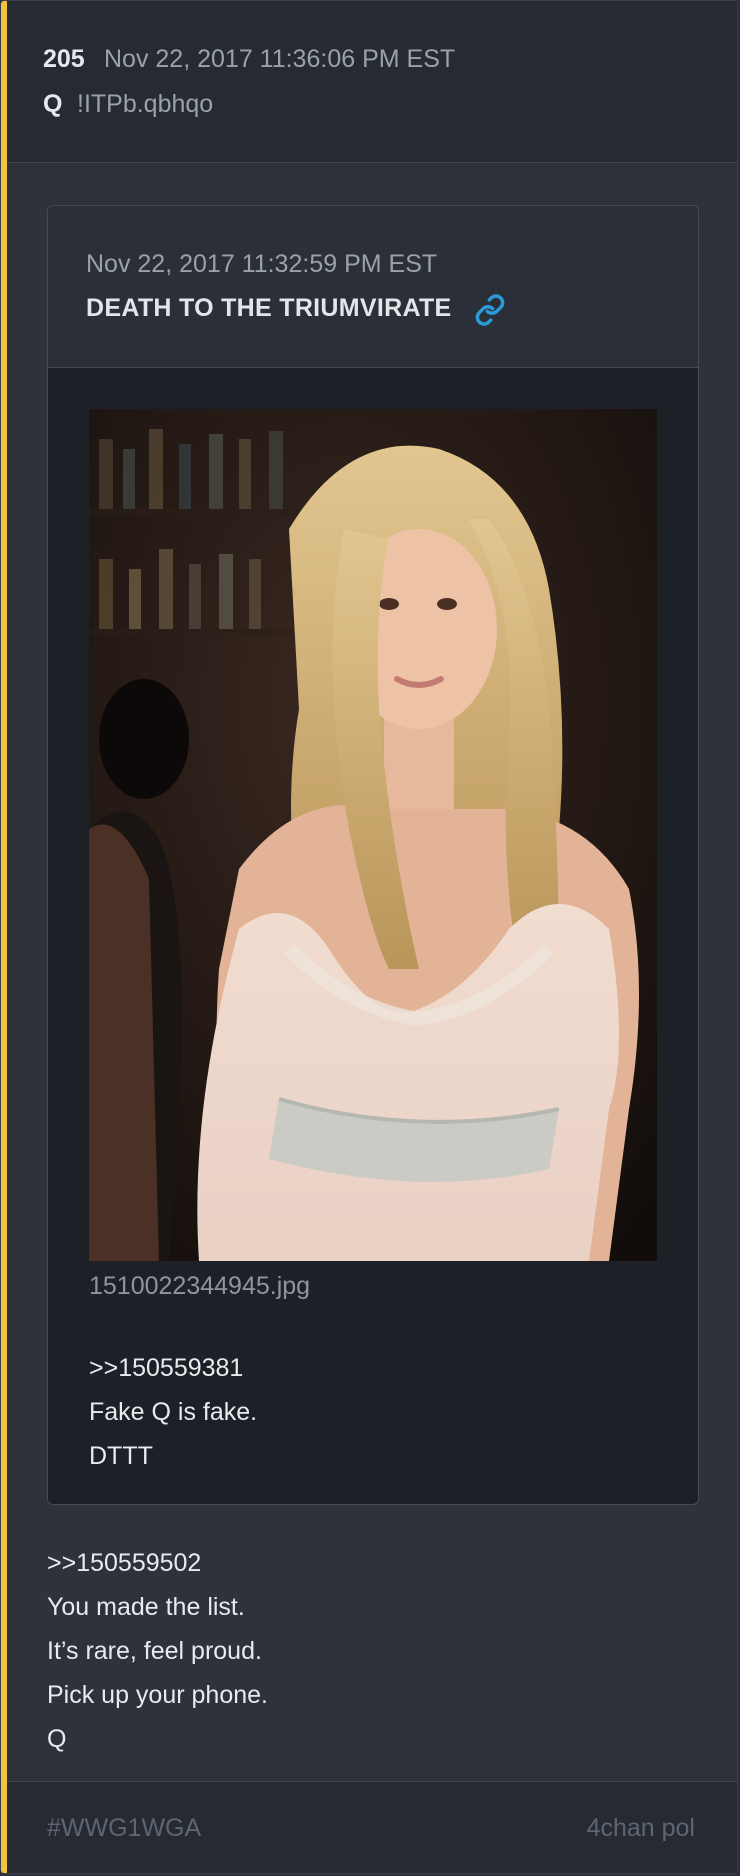 The width and height of the screenshot is (740, 1876). Describe the element at coordinates (53, 104) in the screenshot. I see `post-author: Q` at that location.